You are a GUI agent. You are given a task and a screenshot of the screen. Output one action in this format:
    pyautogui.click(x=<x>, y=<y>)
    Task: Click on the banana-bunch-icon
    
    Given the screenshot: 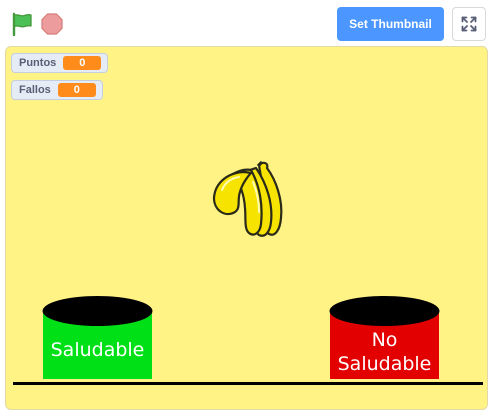 What is the action you would take?
    pyautogui.click(x=247, y=198)
    